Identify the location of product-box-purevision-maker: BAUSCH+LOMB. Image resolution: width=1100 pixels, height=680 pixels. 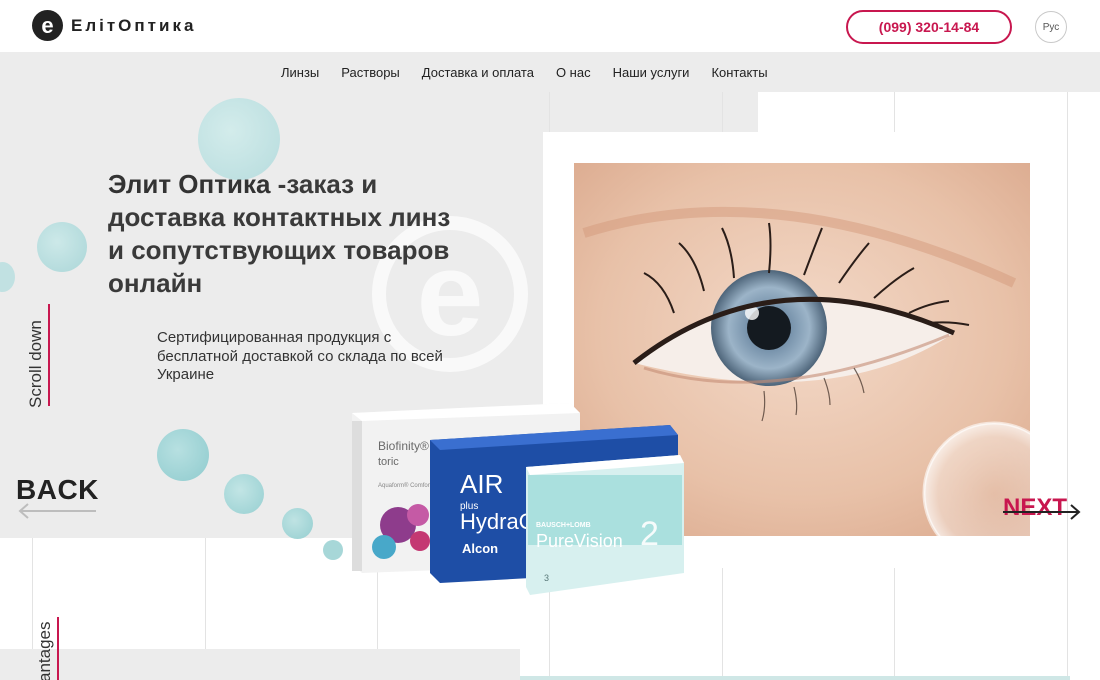
(563, 525).